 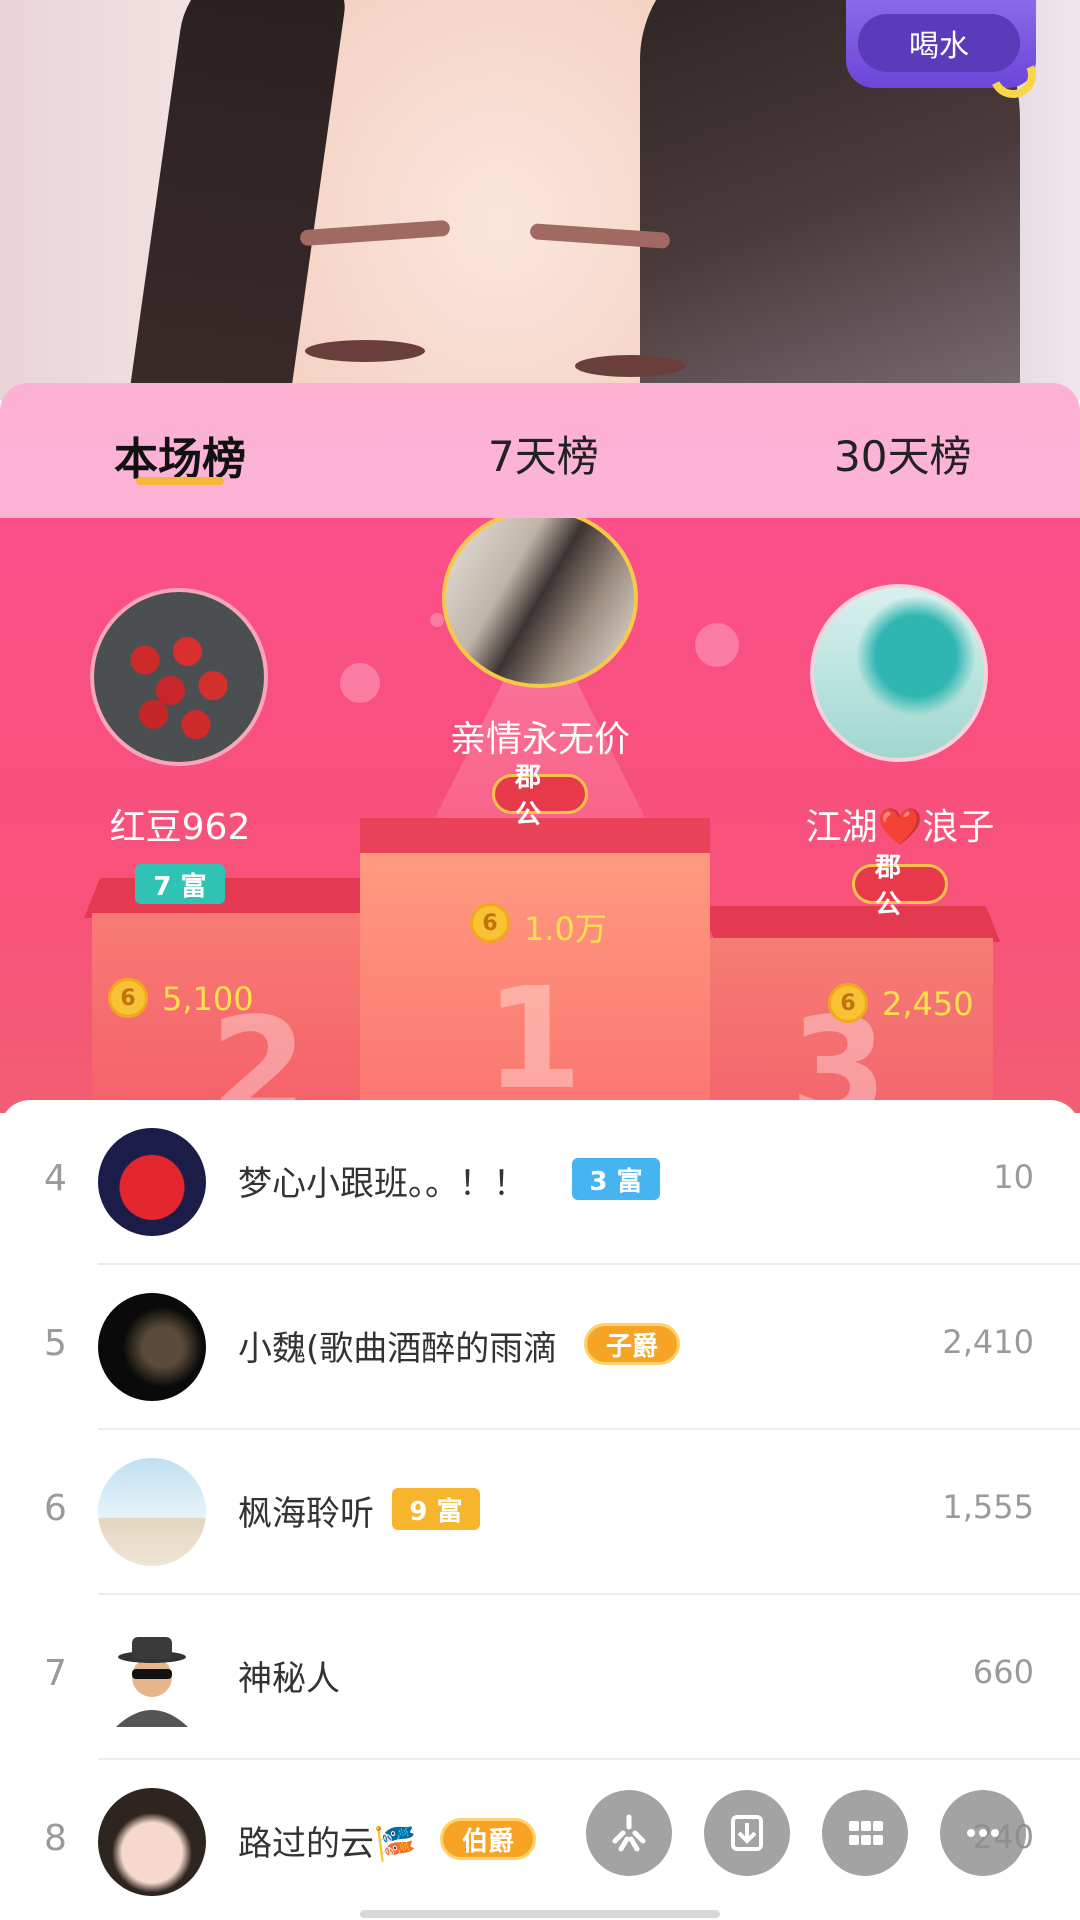 What do you see at coordinates (152, 1682) in the screenshot?
I see `spy-icon` at bounding box center [152, 1682].